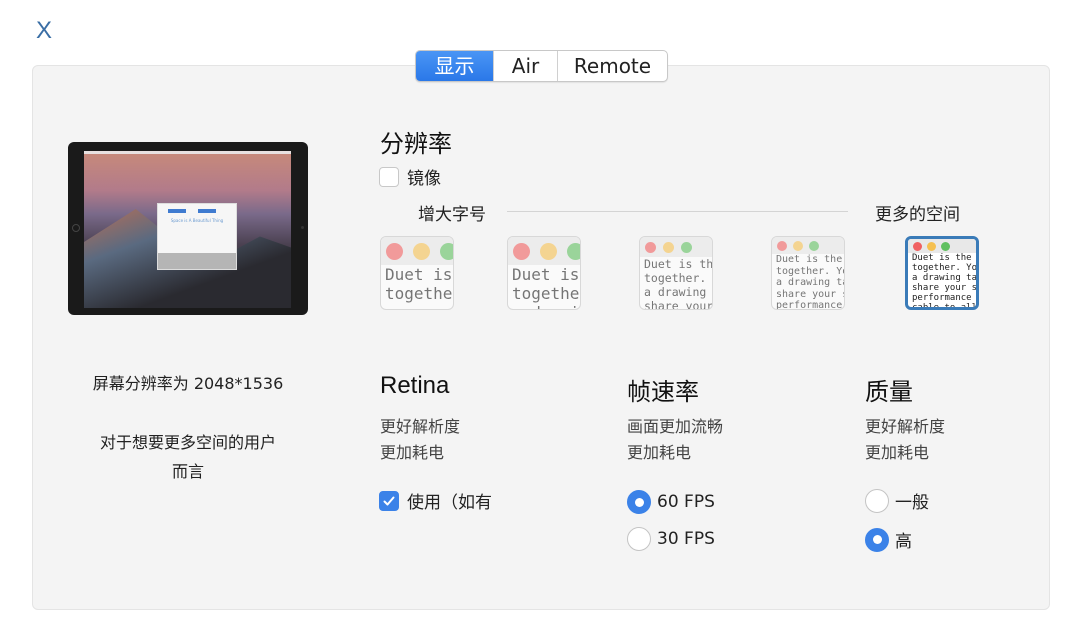  I want to click on checkmark-icon, so click(389, 500).